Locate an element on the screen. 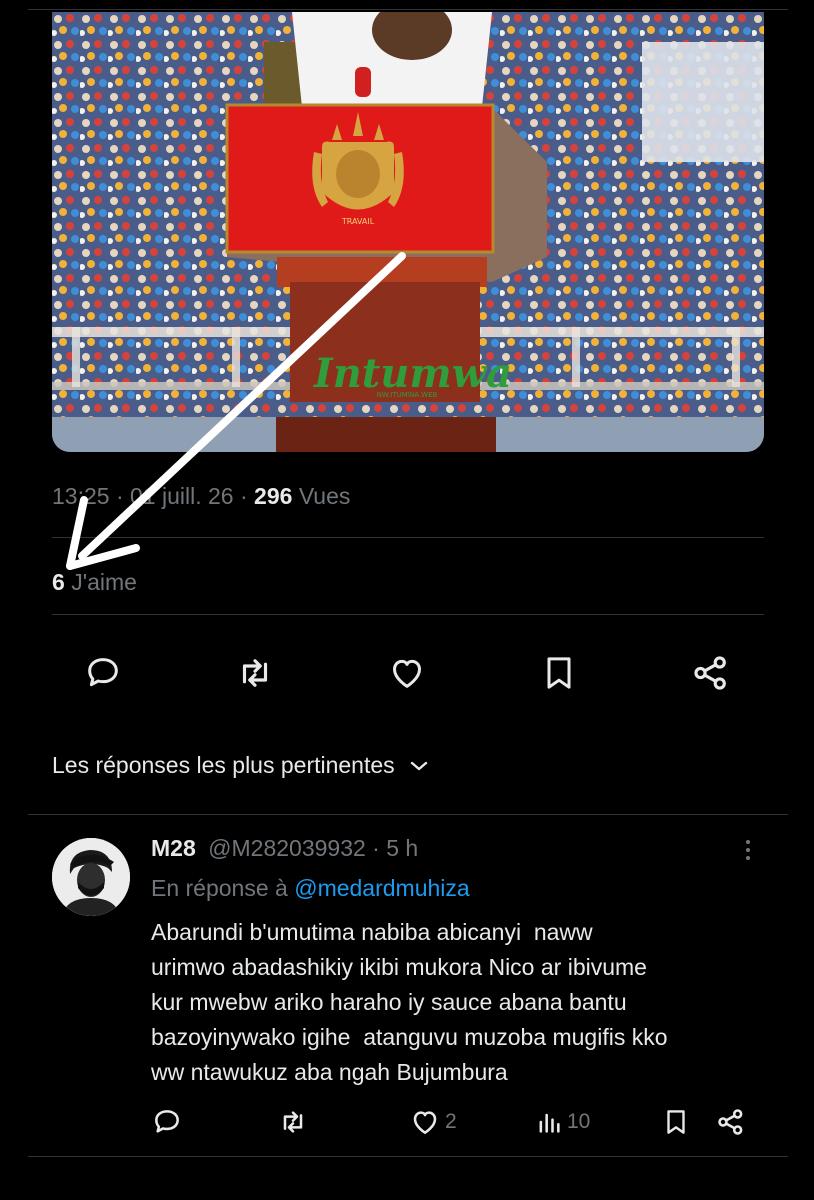  more-options-button is located at coordinates (748, 850).